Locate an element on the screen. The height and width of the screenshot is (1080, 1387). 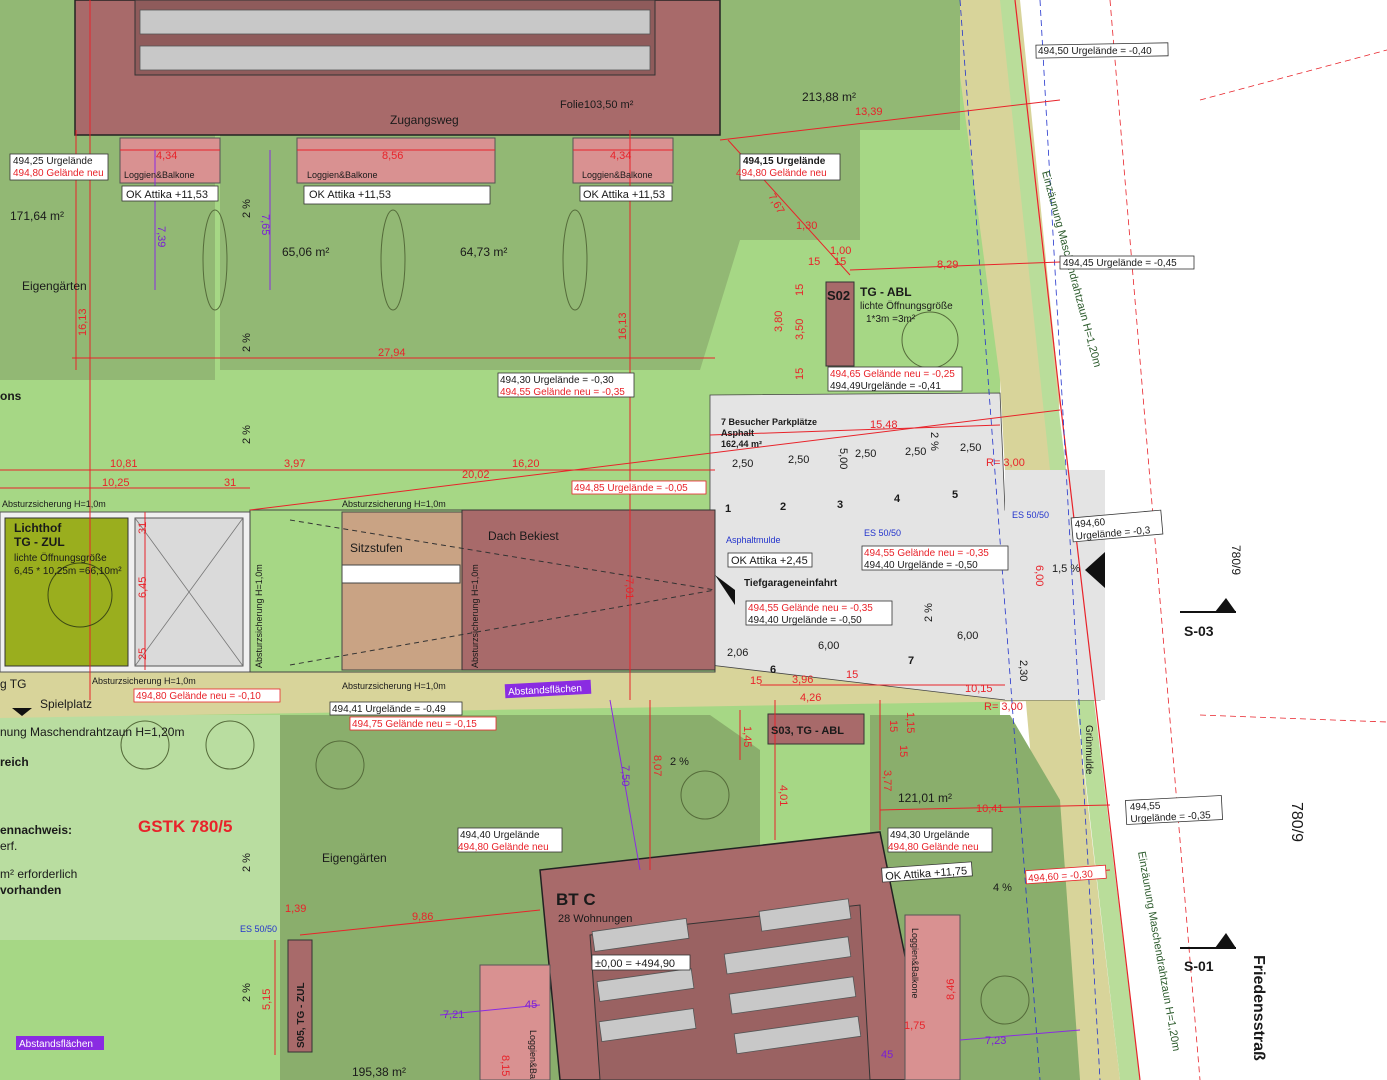
attika-1: OK Attika +11,53 is located at coordinates (167, 195).